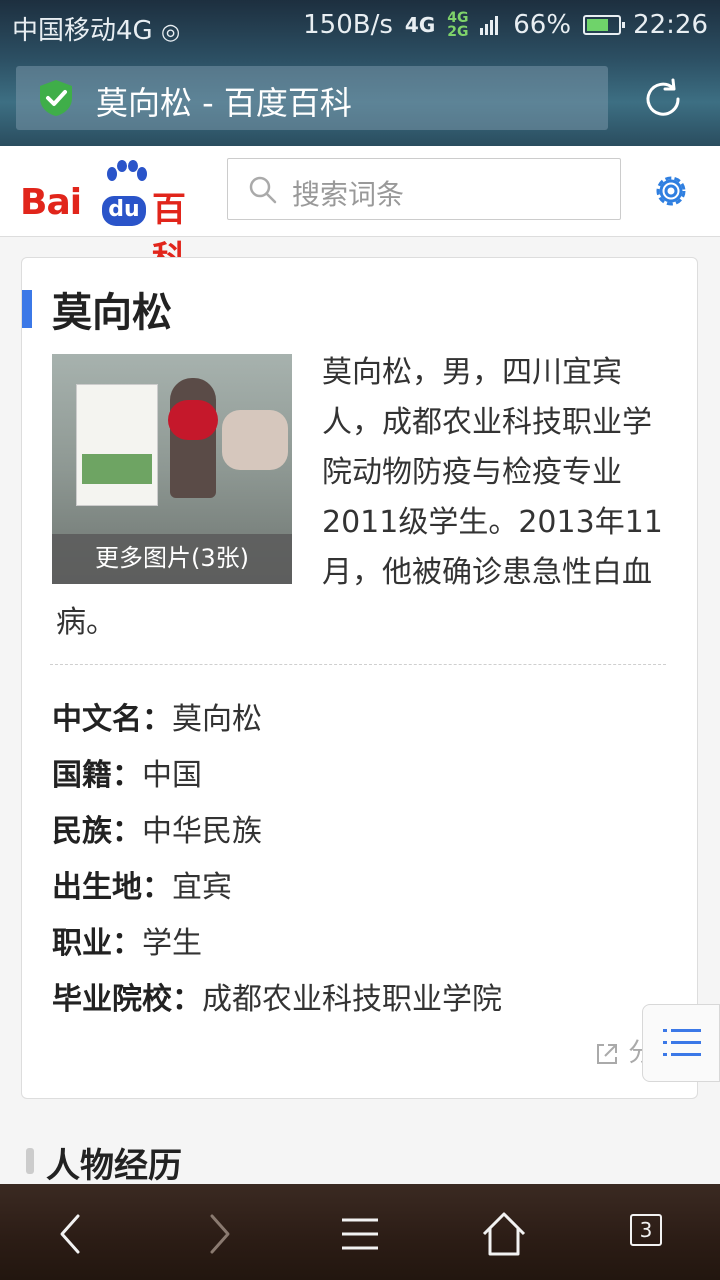 The width and height of the screenshot is (720, 1280). What do you see at coordinates (56, 98) in the screenshot?
I see `secure-shield-icon` at bounding box center [56, 98].